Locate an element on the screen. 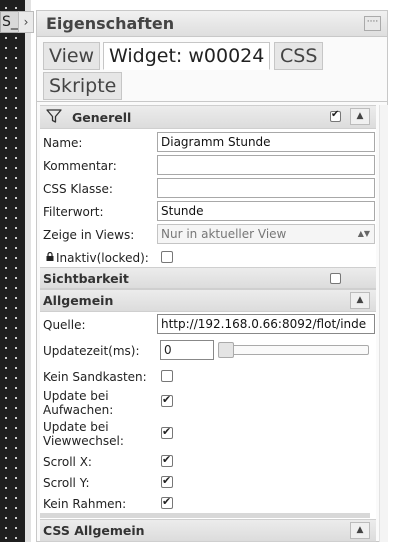  zeige-in-views-value: Nur in aktueller View is located at coordinates (224, 234).